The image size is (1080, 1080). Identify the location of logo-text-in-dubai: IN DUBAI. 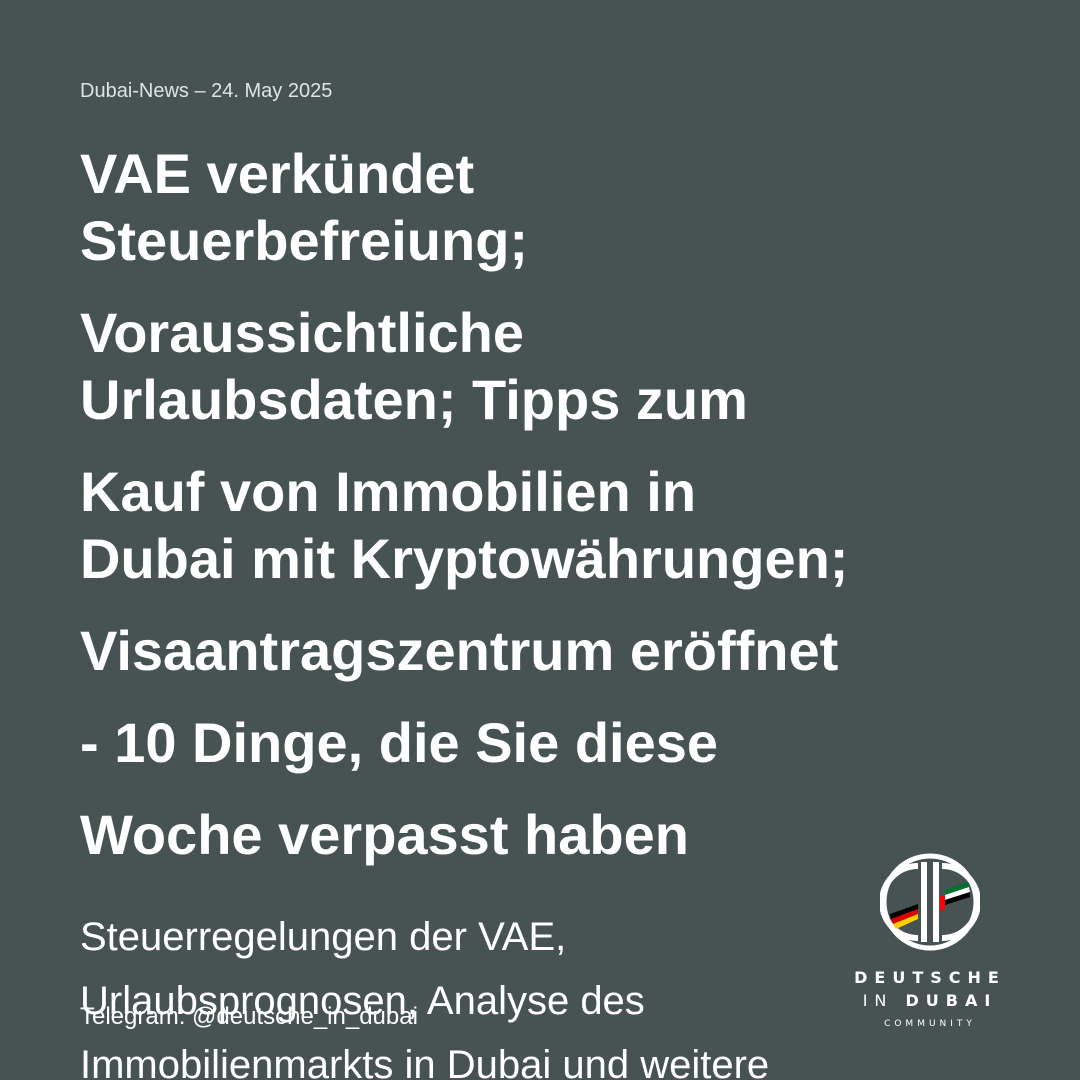
(930, 1000).